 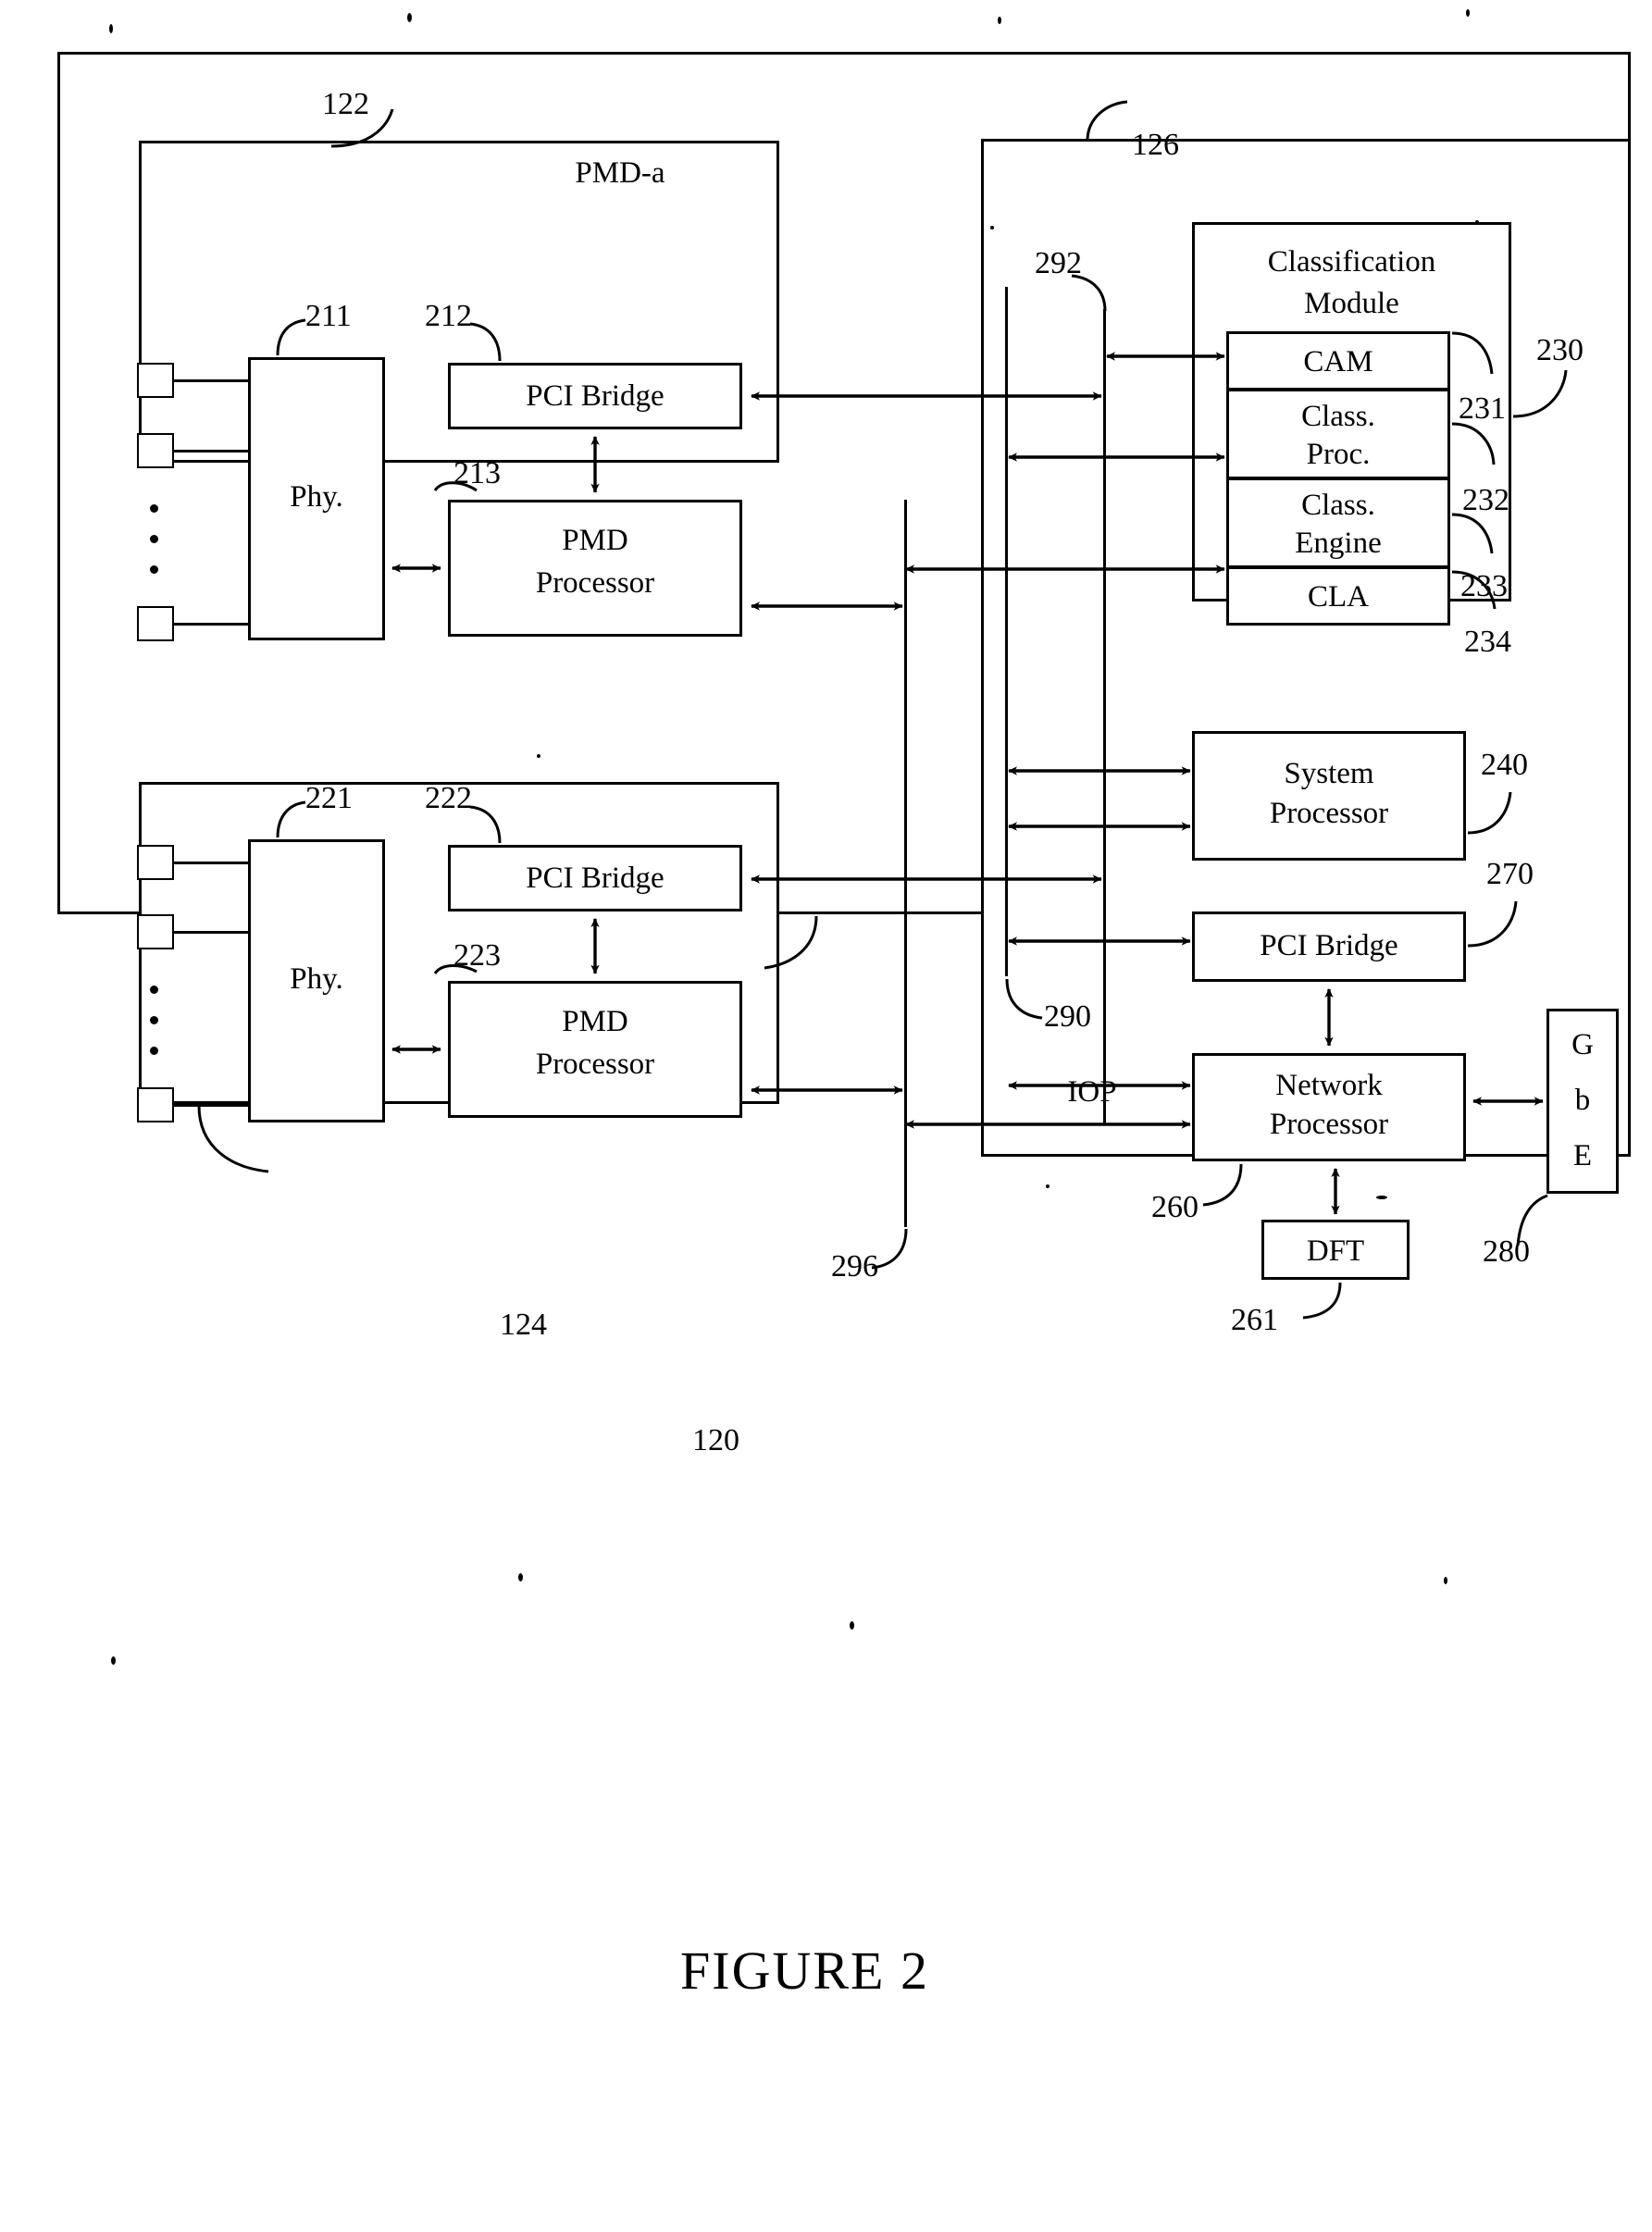 What do you see at coordinates (595, 1064) in the screenshot?
I see `pmd-b-pmd-processor-label-line2: Processor` at bounding box center [595, 1064].